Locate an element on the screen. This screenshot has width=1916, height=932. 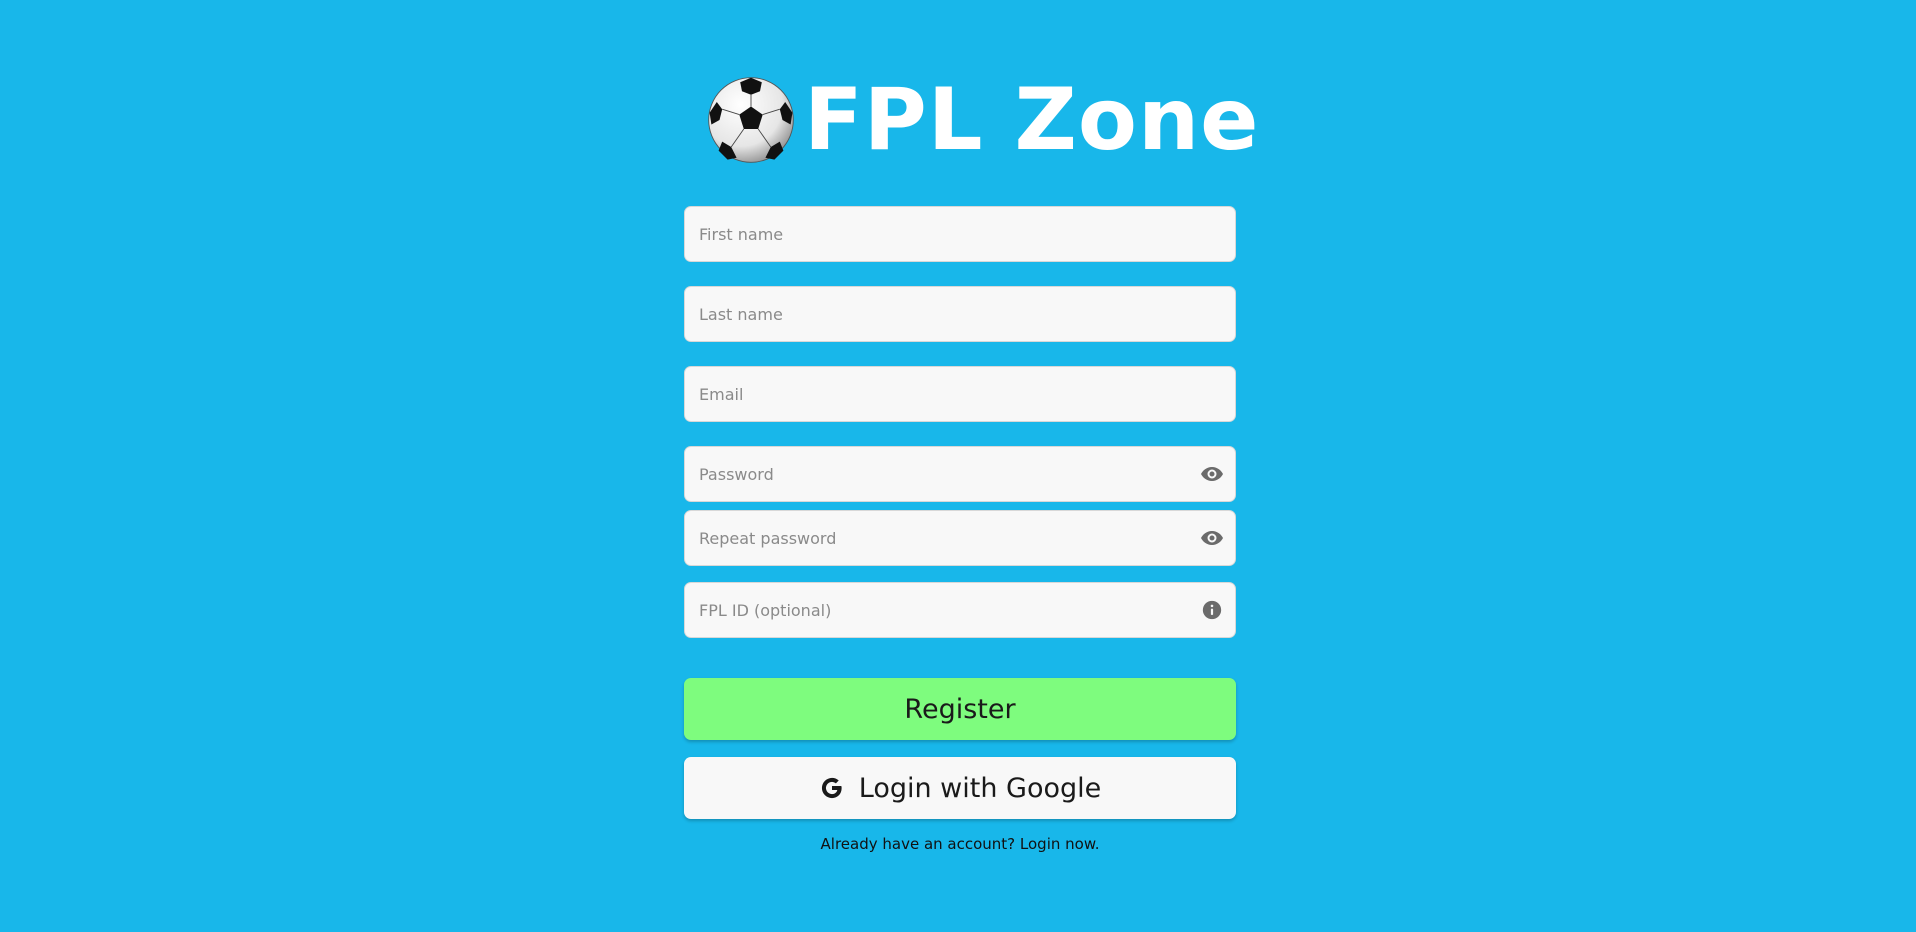
login-now-link: Already have an account? Login now. is located at coordinates (960, 844).